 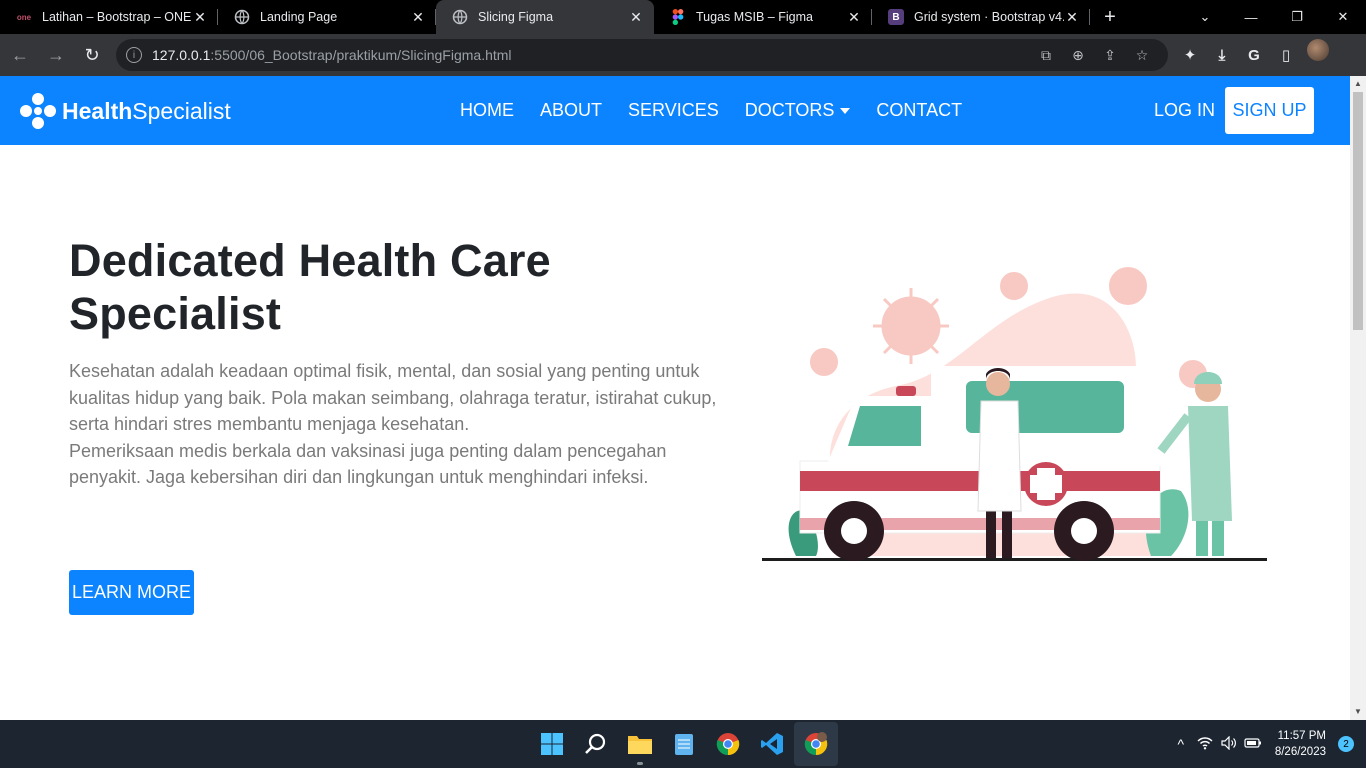 What do you see at coordinates (1300, 752) in the screenshot?
I see `clock-date: 8/26/2023` at bounding box center [1300, 752].